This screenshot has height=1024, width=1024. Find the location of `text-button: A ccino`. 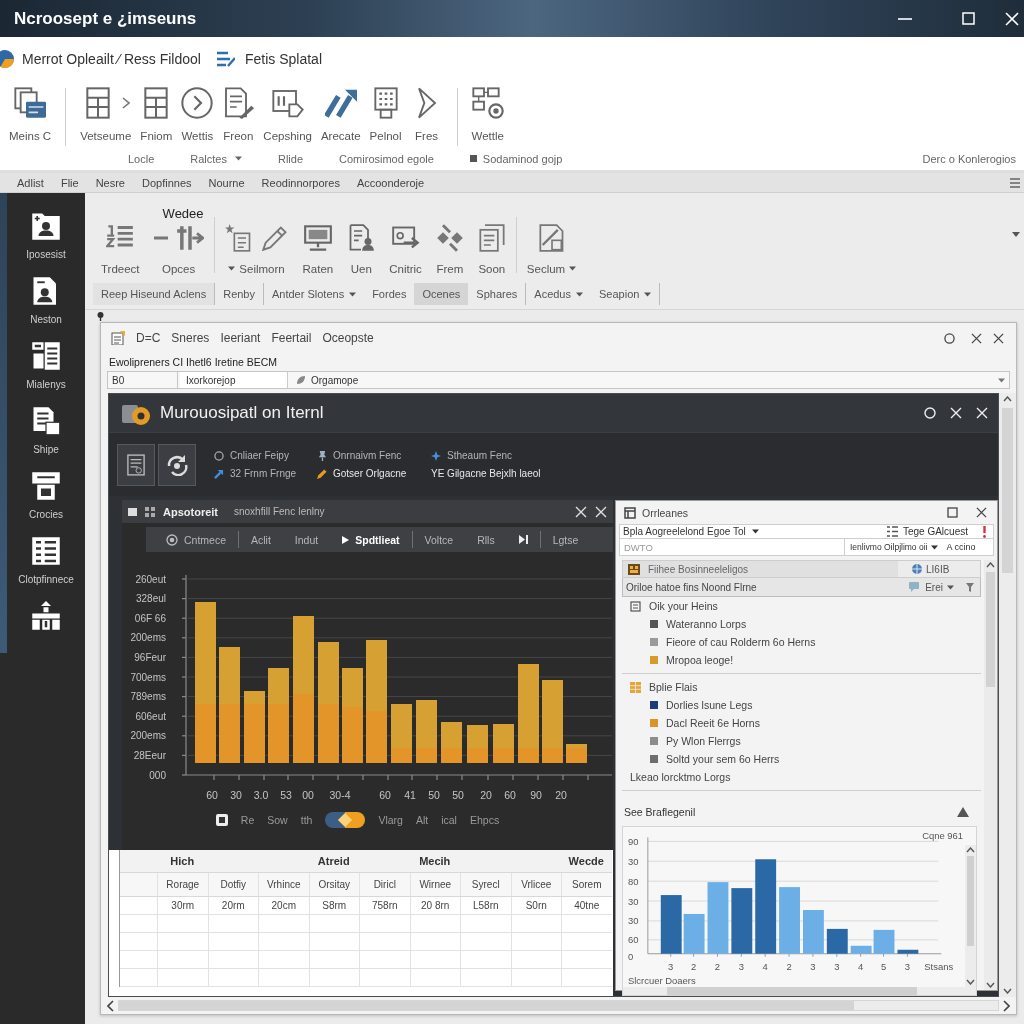

text-button: A ccino is located at coordinates (968, 547).